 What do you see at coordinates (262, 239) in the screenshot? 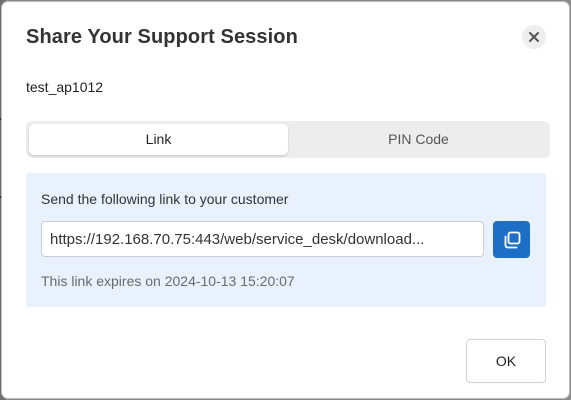
I see `session-link-input` at bounding box center [262, 239].